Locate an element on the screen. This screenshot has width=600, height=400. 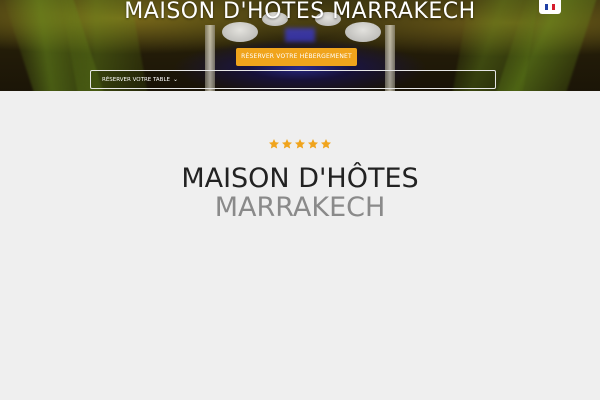
page-title: MAISON D'HÔTES is located at coordinates (300, 178).